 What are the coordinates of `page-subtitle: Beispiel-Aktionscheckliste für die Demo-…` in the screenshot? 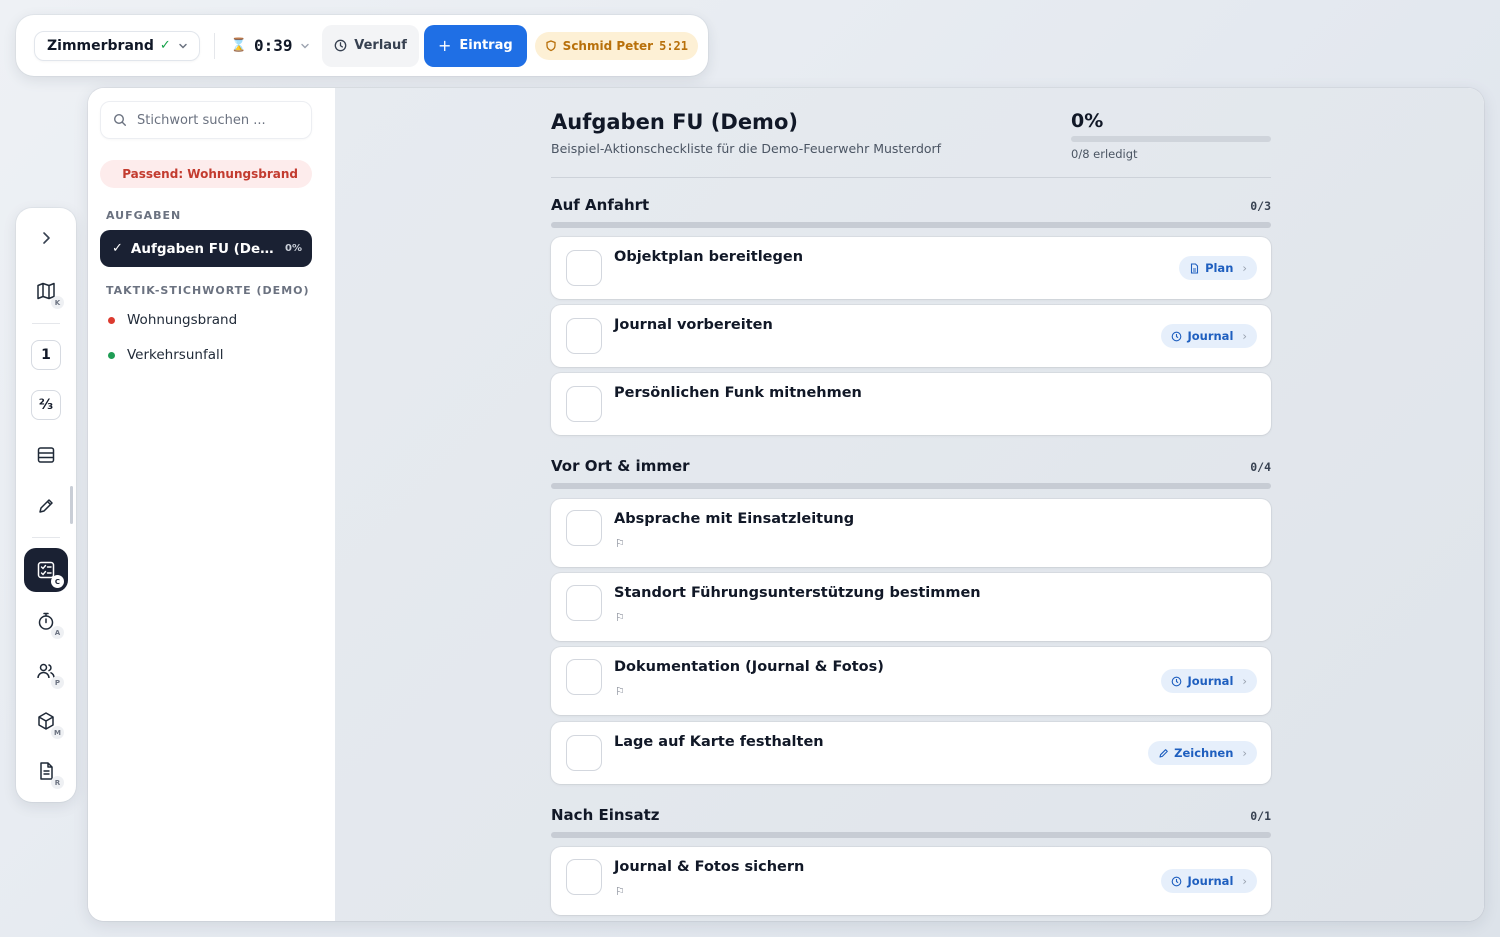 It's located at (746, 148).